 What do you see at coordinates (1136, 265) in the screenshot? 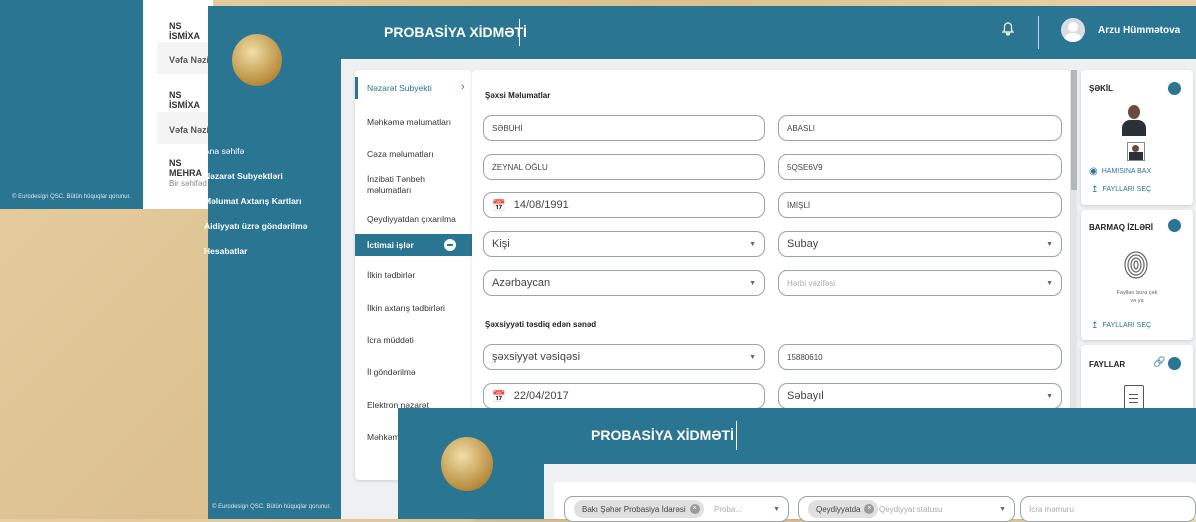
I see `fingerprint-icon` at bounding box center [1136, 265].